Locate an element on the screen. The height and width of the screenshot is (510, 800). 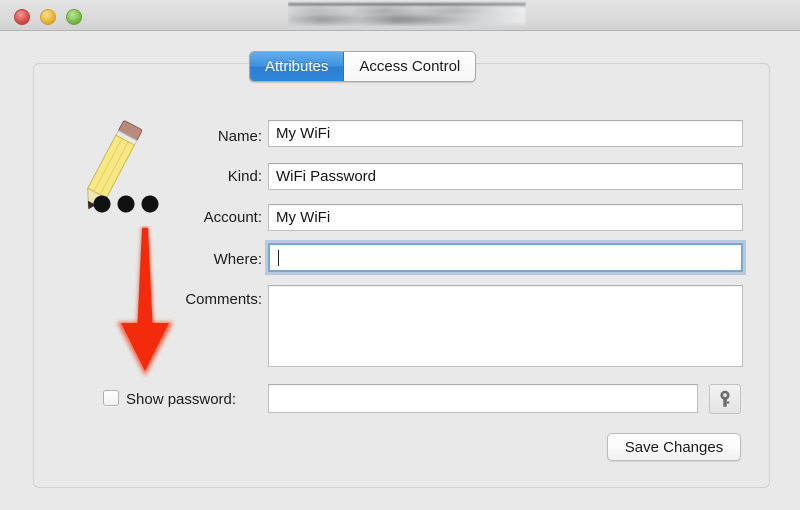
zoom-button is located at coordinates (74, 17).